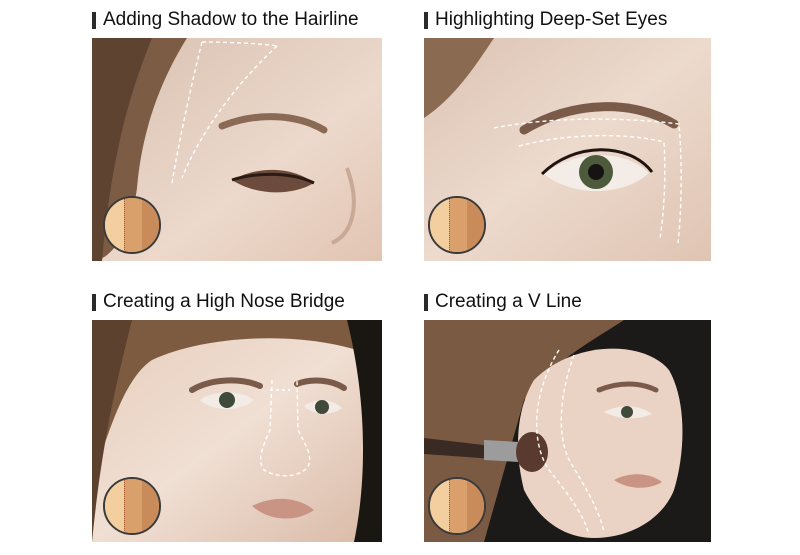 This screenshot has height=555, width=800. I want to click on panel-title: Creating a V Line, so click(503, 302).